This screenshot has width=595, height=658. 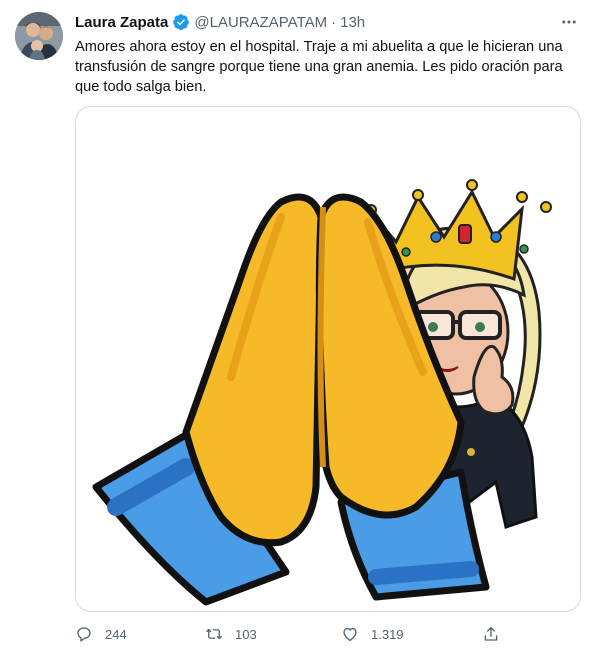 What do you see at coordinates (260, 22) in the screenshot?
I see `author-handle: @LAURAZAPATAM` at bounding box center [260, 22].